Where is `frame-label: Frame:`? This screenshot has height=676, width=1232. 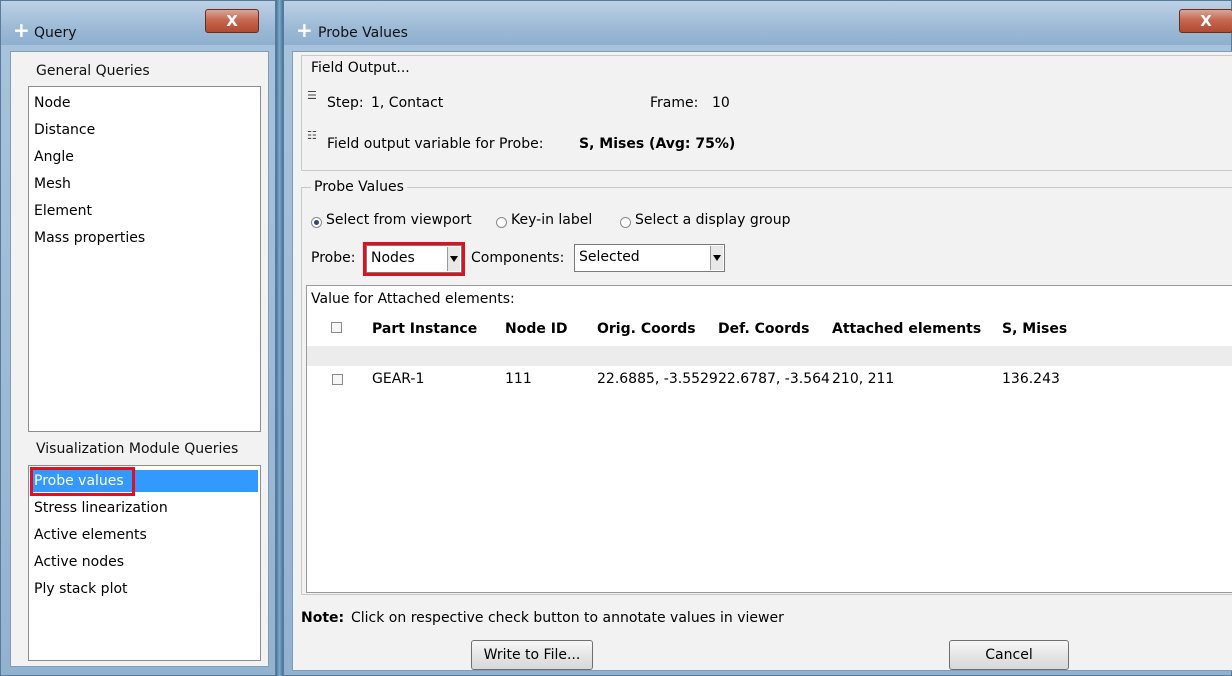
frame-label: Frame: is located at coordinates (674, 103).